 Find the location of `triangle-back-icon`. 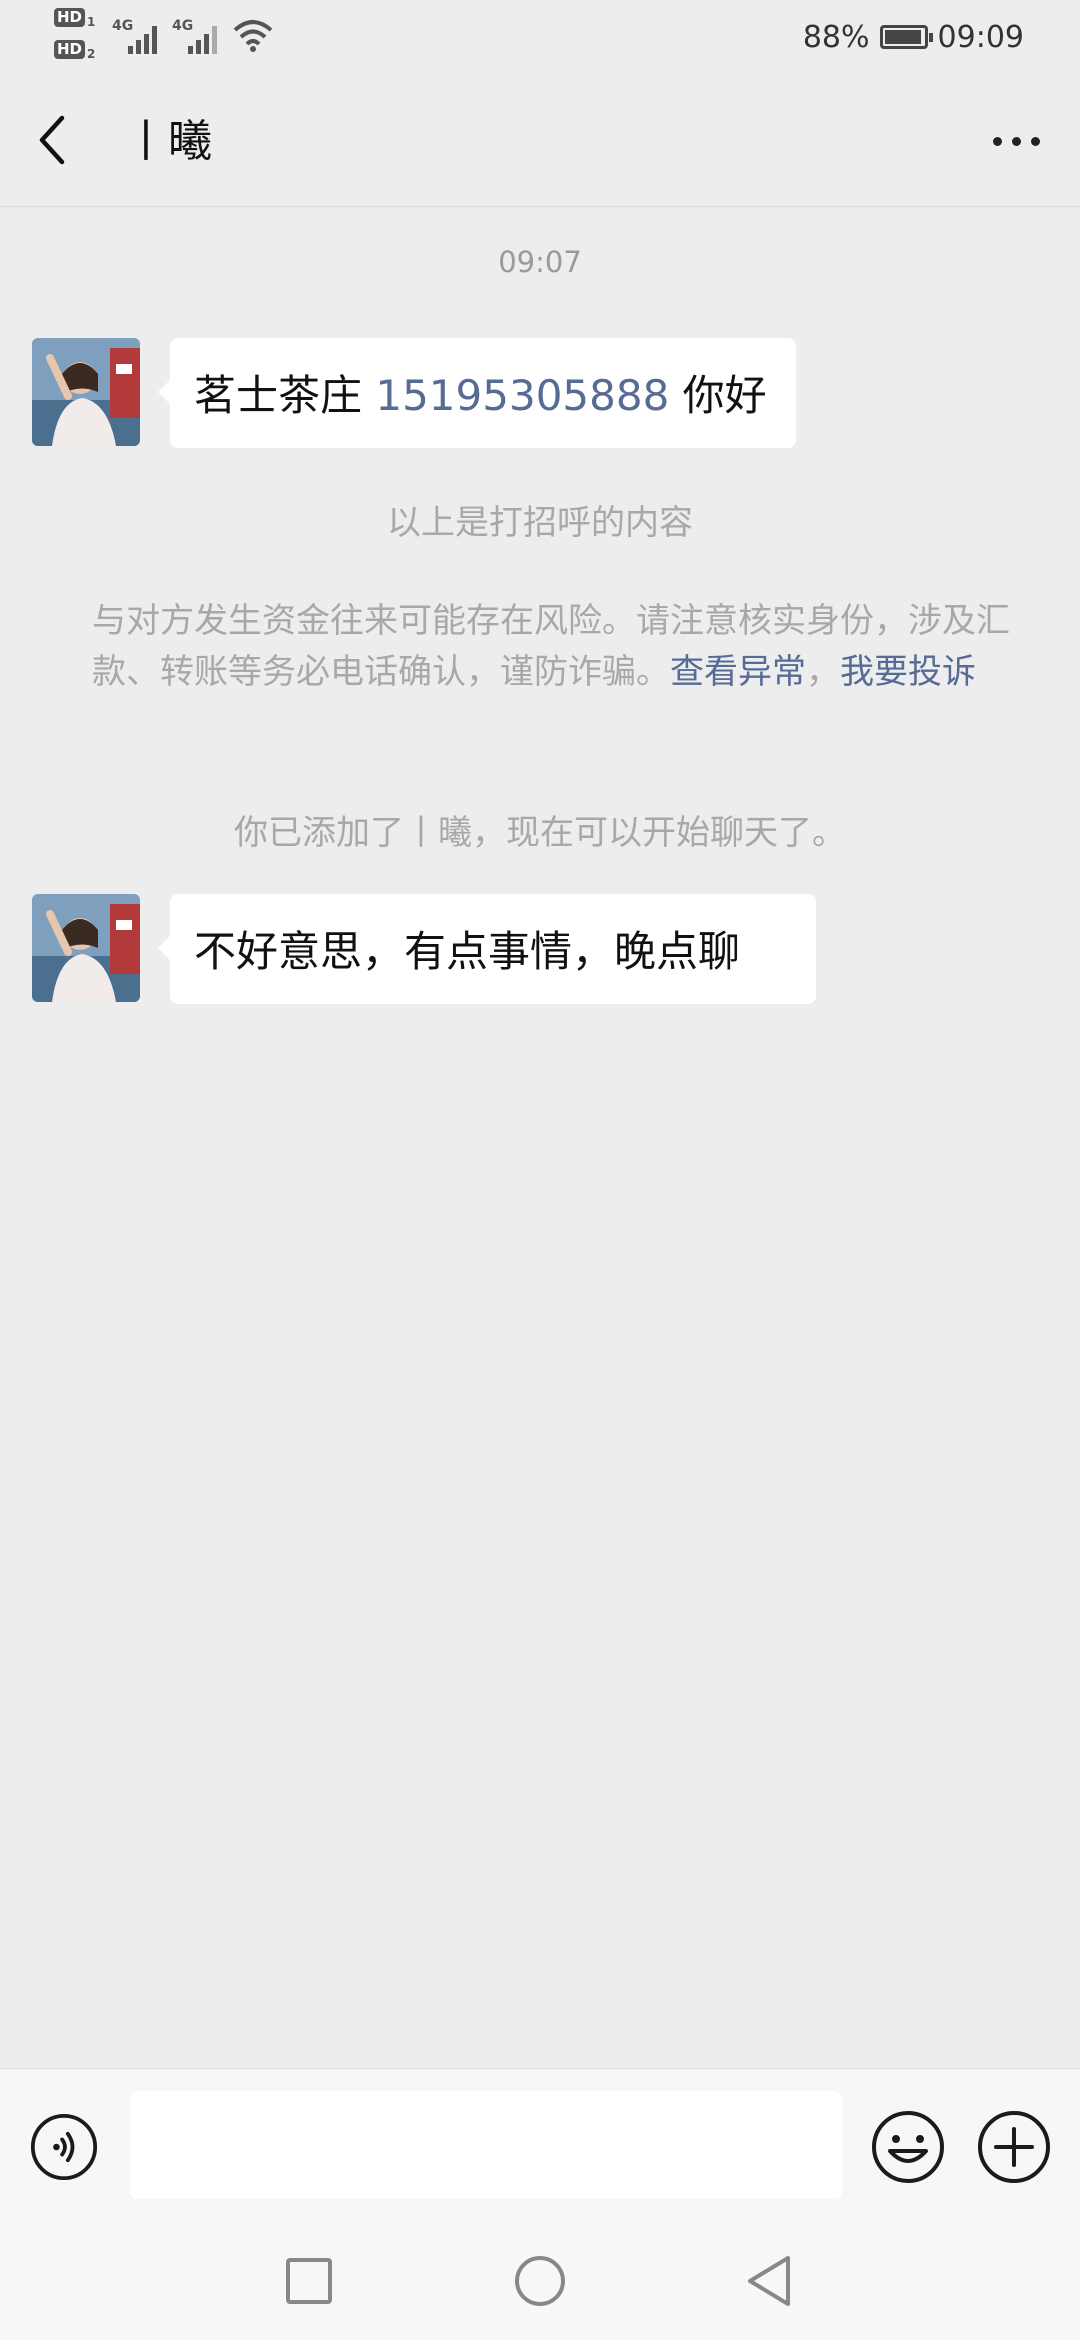

triangle-back-icon is located at coordinates (770, 2281).